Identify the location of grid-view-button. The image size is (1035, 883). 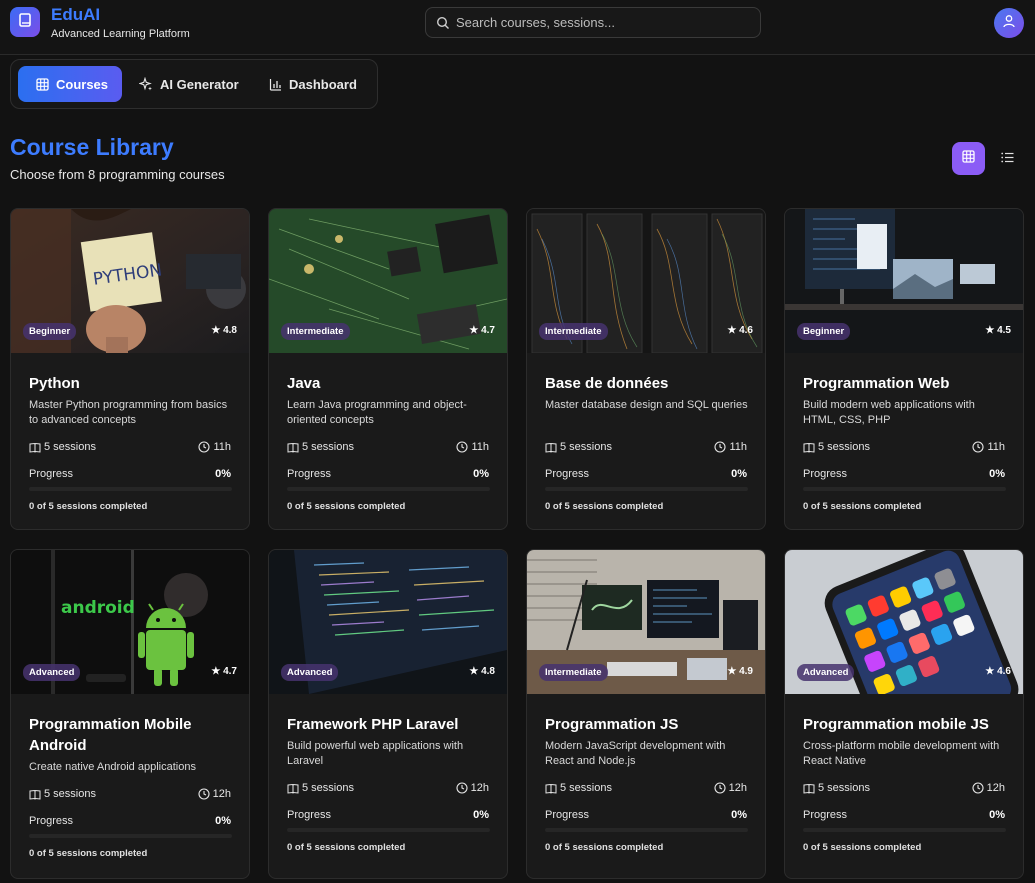
(968, 158).